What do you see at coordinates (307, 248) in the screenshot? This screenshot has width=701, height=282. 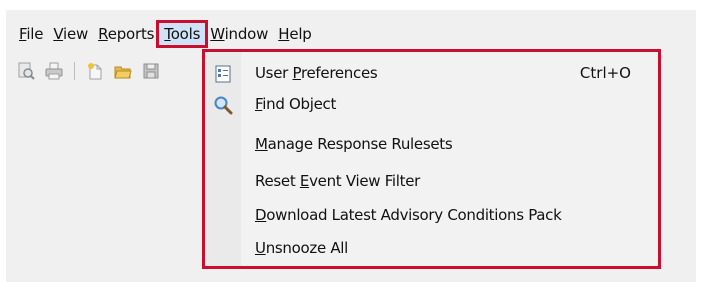 I see `label-text: nsnooze All` at bounding box center [307, 248].